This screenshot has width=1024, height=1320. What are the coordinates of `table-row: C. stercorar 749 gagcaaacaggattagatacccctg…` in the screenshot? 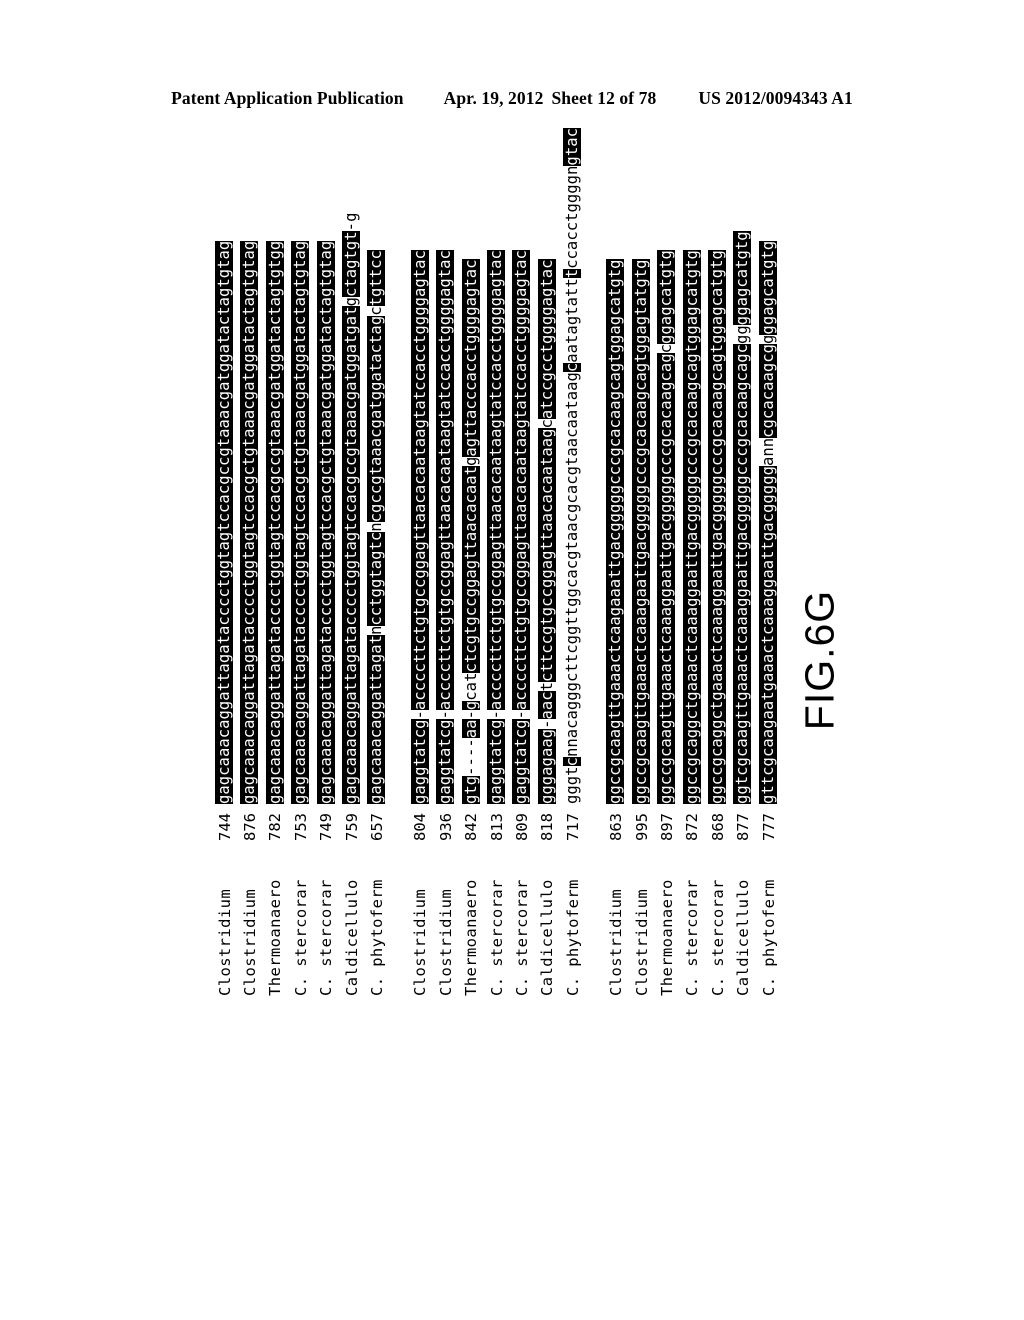 It's located at (326, 618).